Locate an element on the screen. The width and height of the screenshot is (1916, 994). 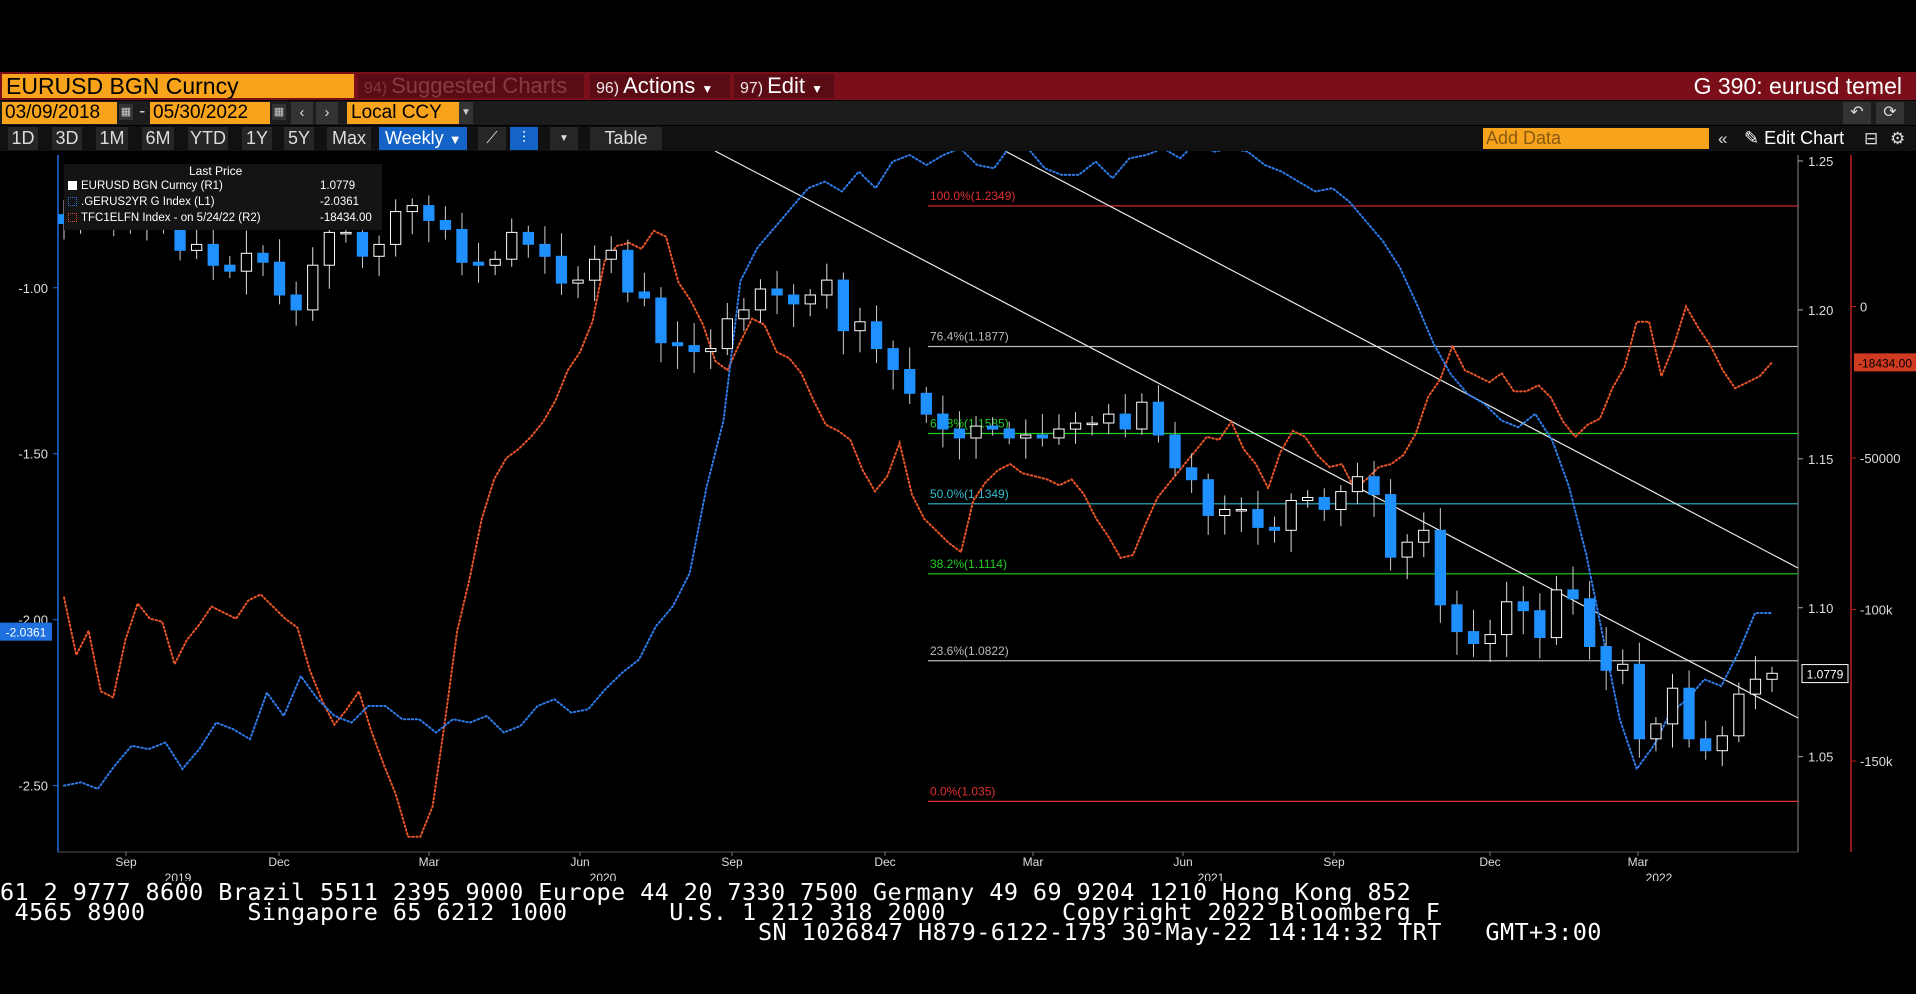
next-period-button: › is located at coordinates (327, 113).